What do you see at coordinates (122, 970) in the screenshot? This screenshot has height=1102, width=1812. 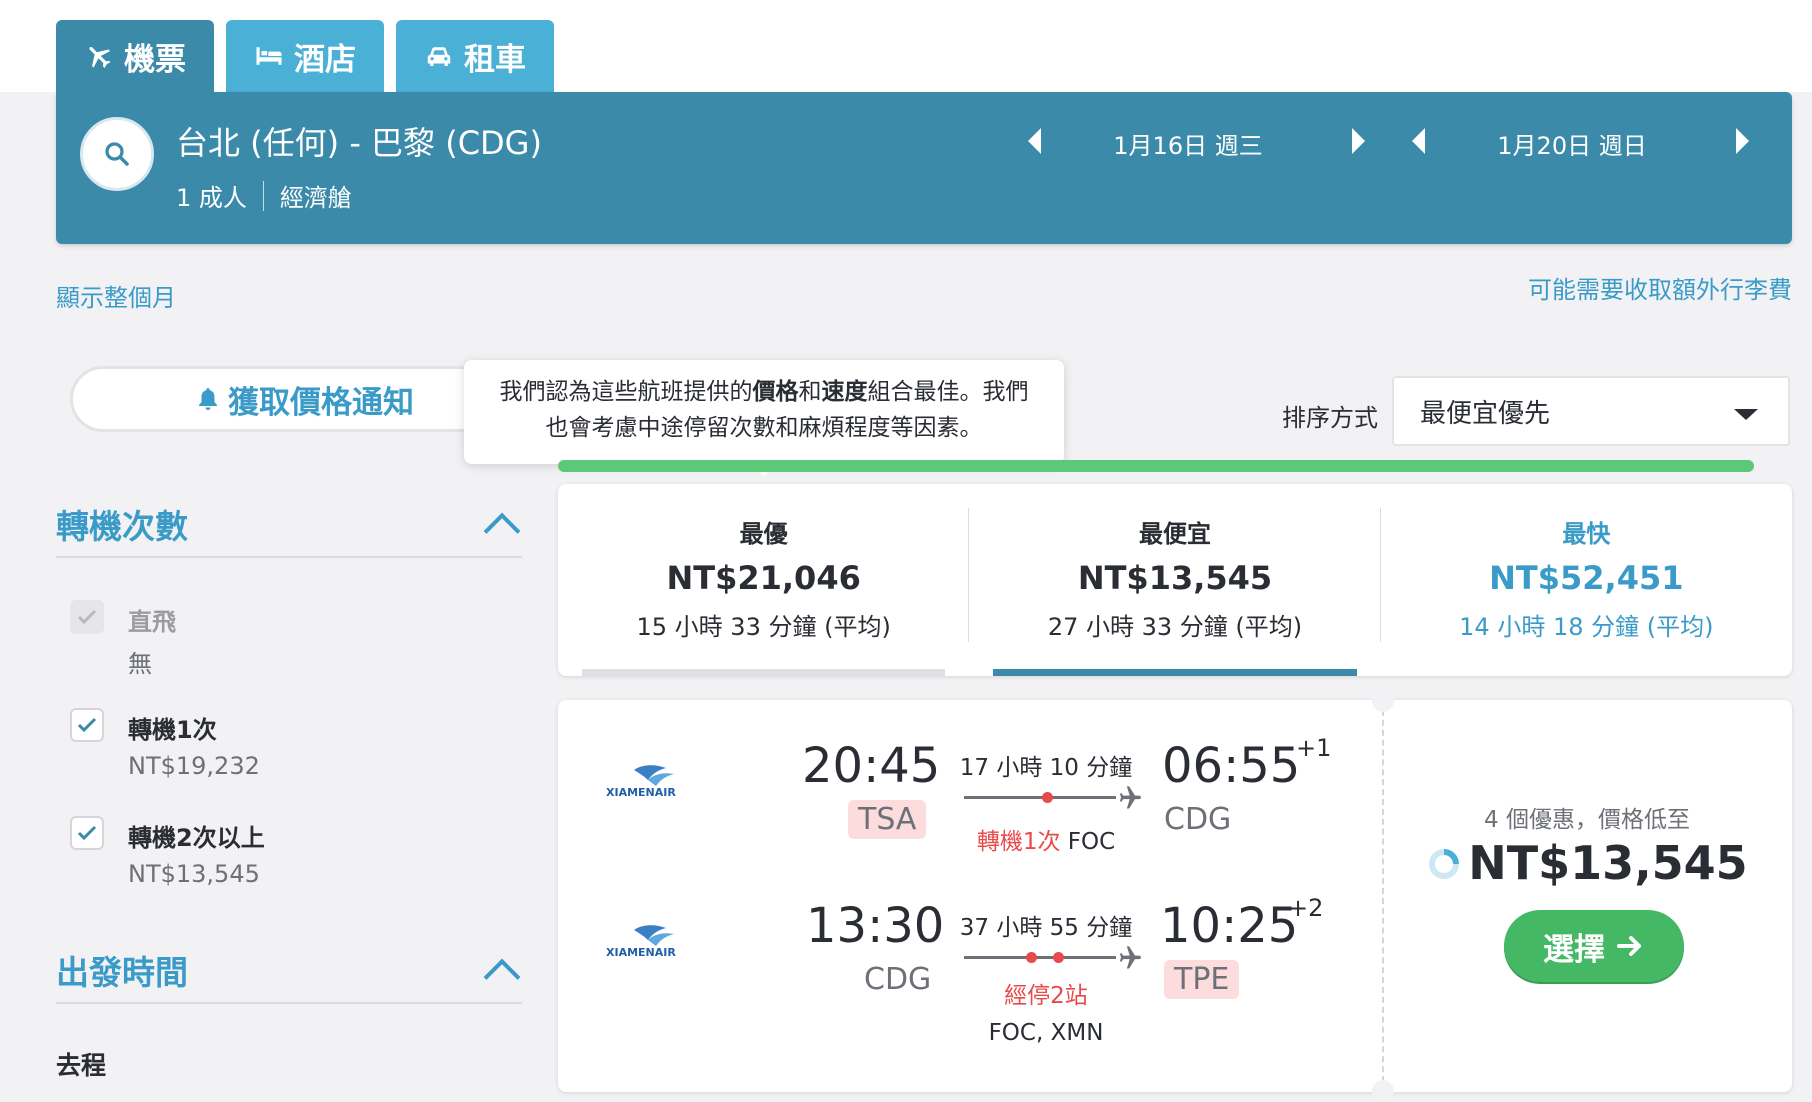 I see `departure-time-filter-title: 出發時間` at bounding box center [122, 970].